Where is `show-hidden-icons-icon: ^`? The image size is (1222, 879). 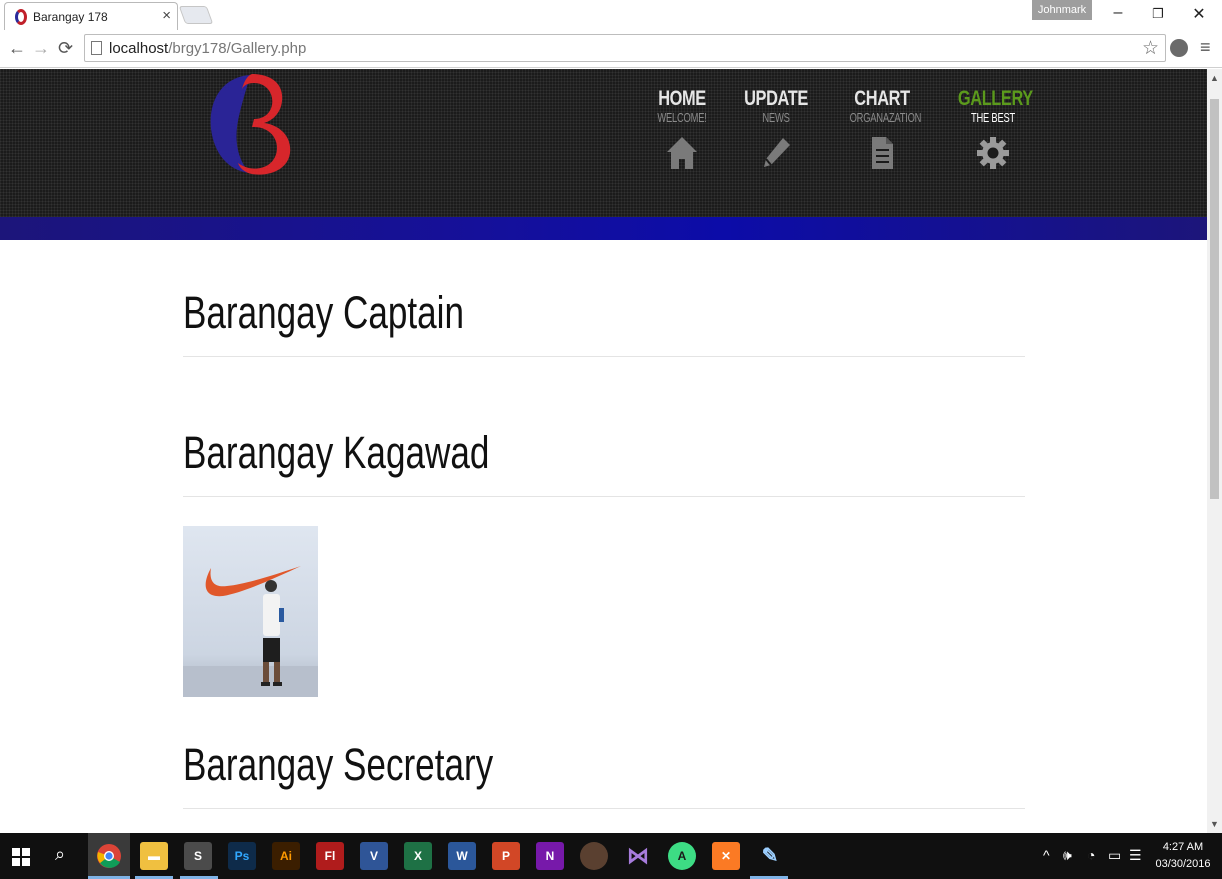 show-hidden-icons-icon: ^ is located at coordinates (1046, 855).